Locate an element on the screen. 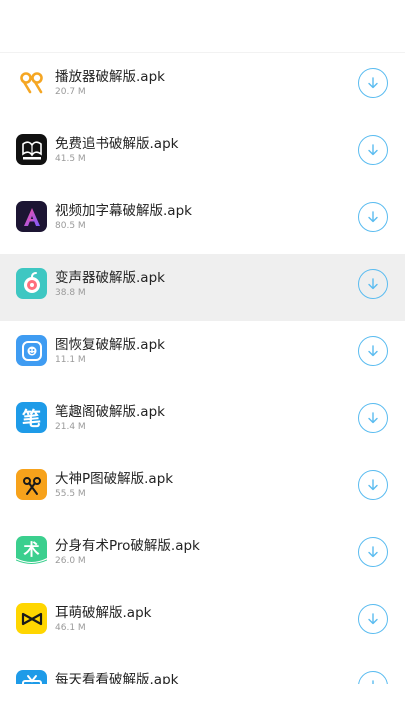 This screenshot has height=723, width=405. app-size: 26.0 M is located at coordinates (70, 561).